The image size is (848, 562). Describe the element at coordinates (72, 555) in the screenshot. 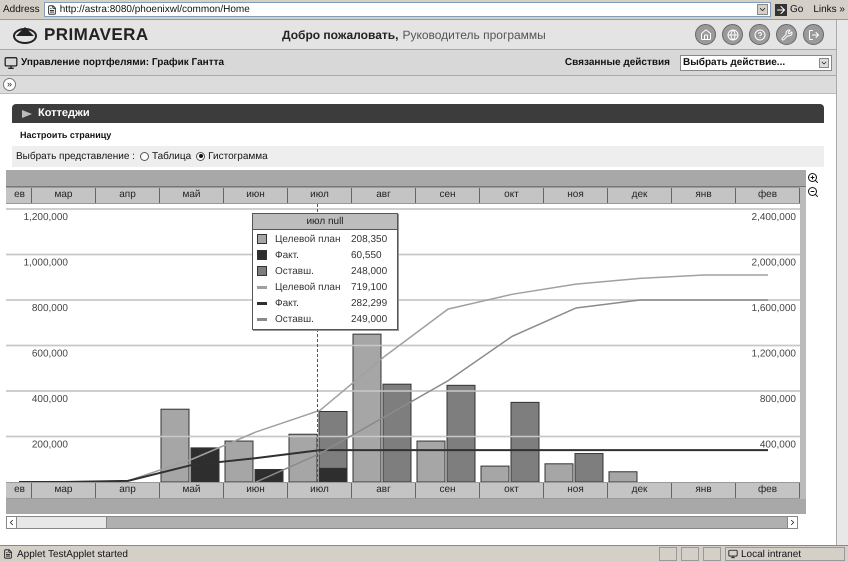

I see `status-message: Applet TestApplet started` at that location.